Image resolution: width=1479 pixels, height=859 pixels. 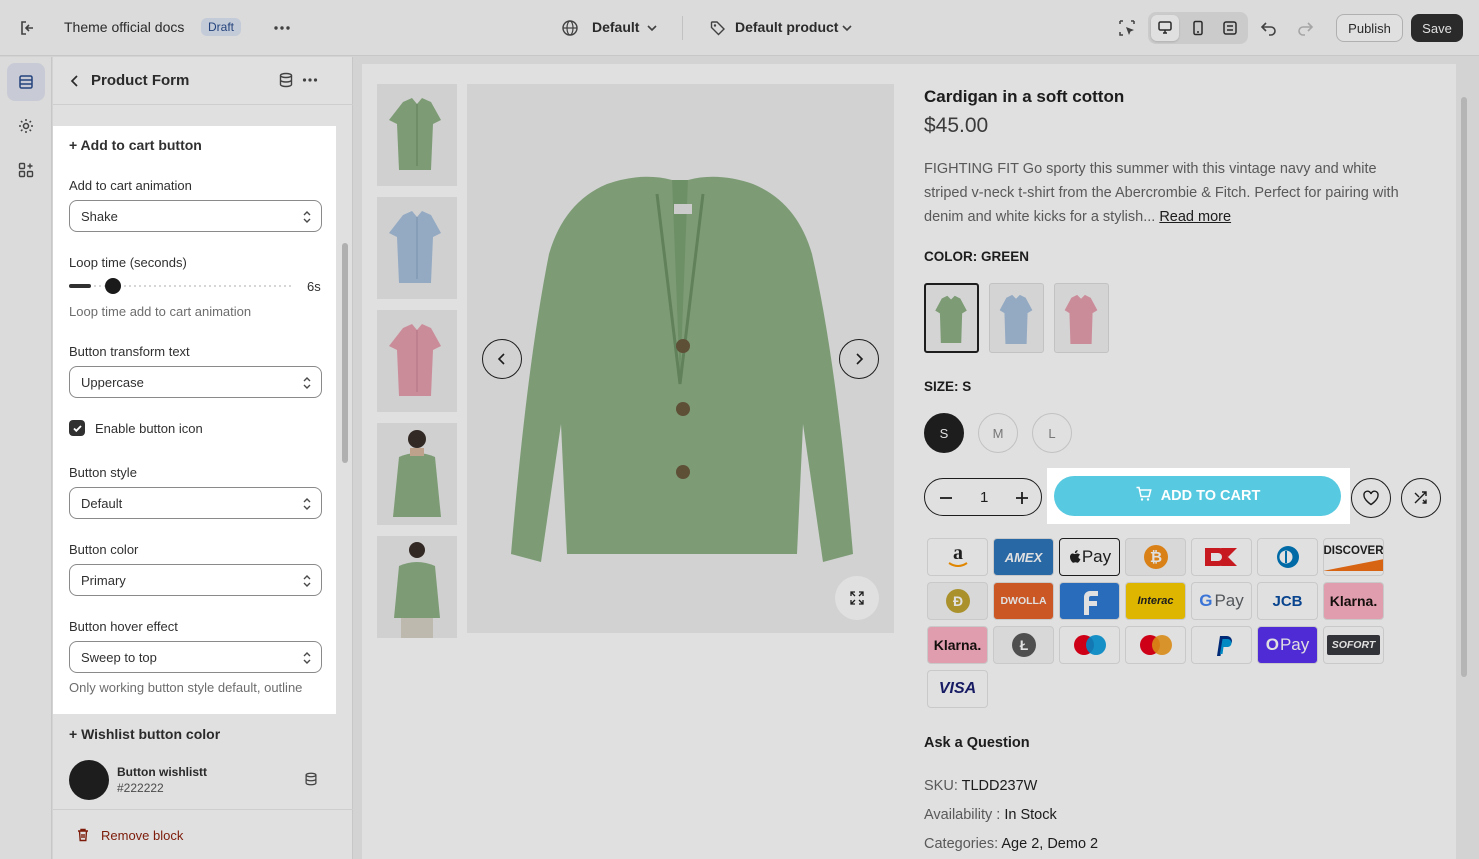 I want to click on minus-icon, so click(x=946, y=498).